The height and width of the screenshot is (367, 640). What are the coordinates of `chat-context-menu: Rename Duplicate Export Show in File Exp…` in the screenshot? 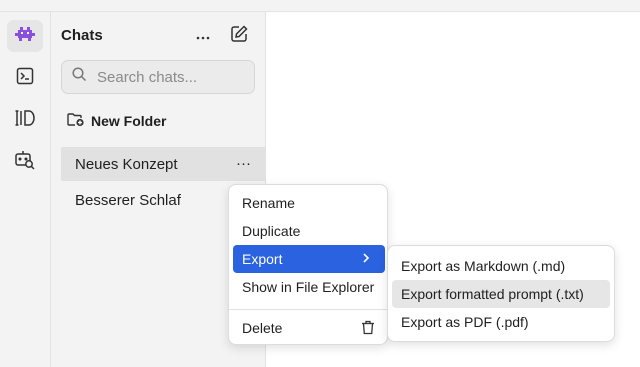 It's located at (308, 264).